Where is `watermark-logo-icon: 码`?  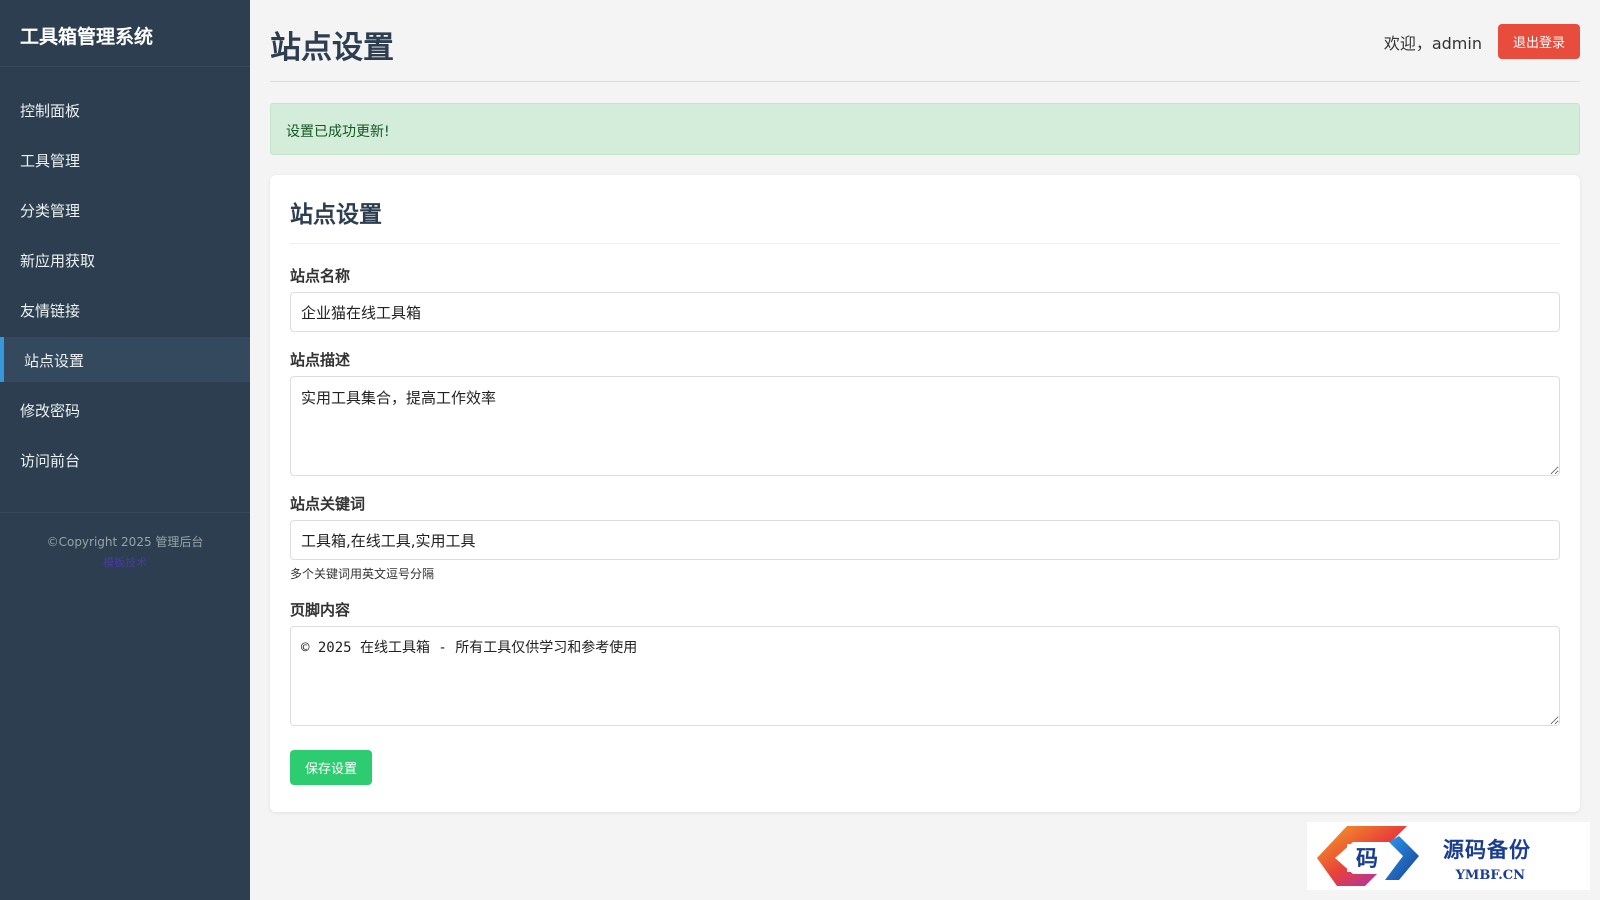 watermark-logo-icon: 码 is located at coordinates (1368, 856).